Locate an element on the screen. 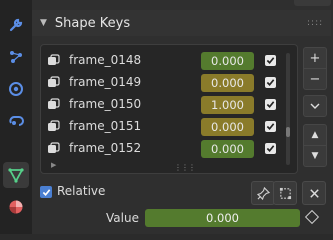 Image resolution: width=333 pixels, height=240 pixels. shape-key-row: frame_0151 0.000 is located at coordinates (169, 127).